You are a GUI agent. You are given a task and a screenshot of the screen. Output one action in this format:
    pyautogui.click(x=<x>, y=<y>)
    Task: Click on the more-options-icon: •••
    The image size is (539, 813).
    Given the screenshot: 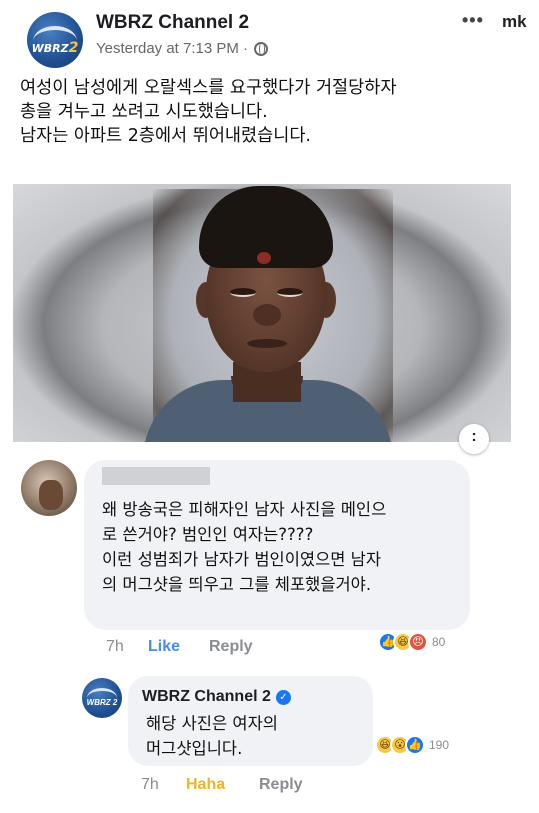 What is the action you would take?
    pyautogui.click(x=473, y=20)
    